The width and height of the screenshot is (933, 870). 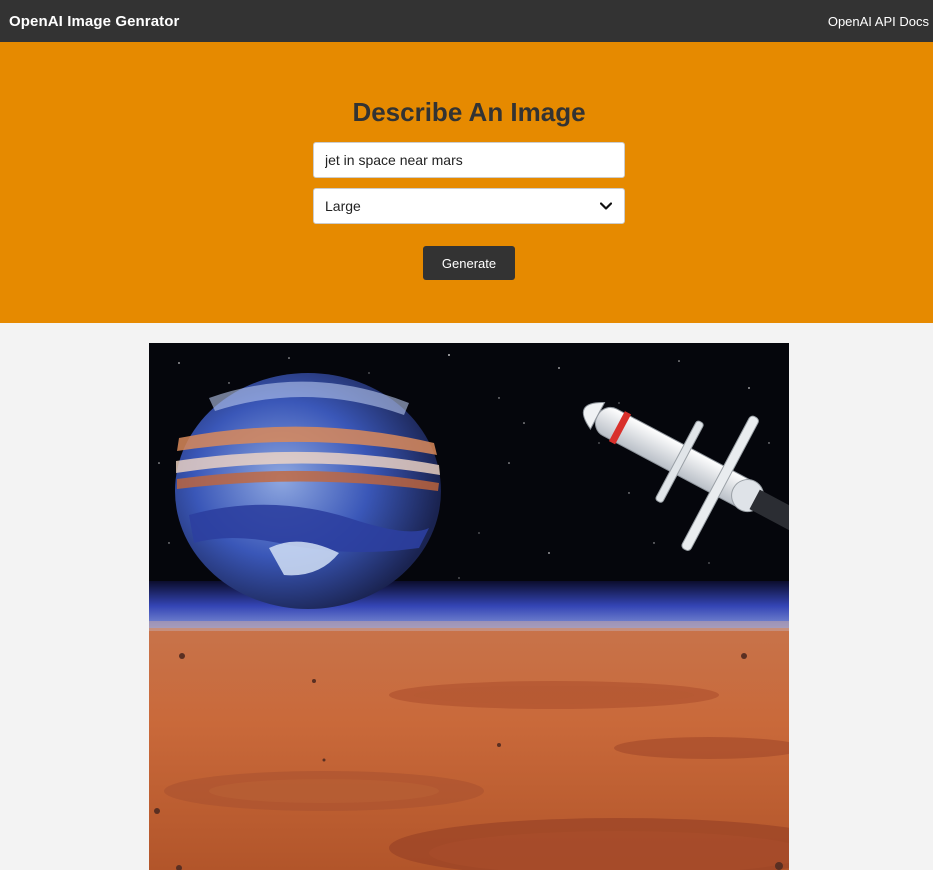 I want to click on navbar: OpenAI Image Genrator OpenAI API Docs, so click(x=466, y=21).